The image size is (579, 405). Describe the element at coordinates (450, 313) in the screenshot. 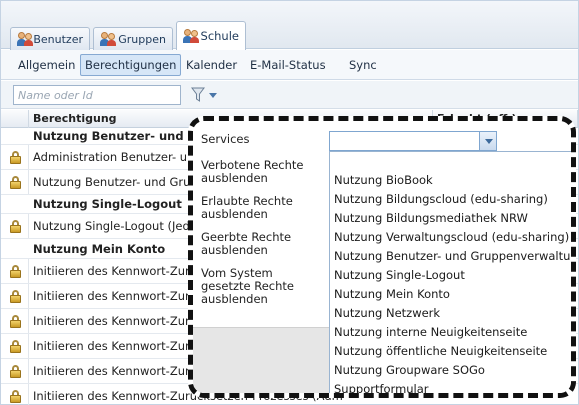

I see `list-item: Nutzung Netzwerk` at that location.